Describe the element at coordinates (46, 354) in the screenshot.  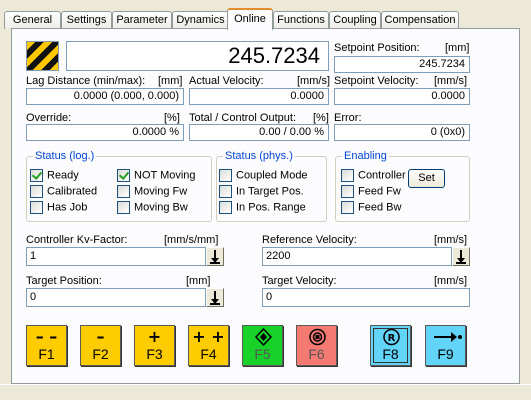
I see `f1-label: F1` at that location.